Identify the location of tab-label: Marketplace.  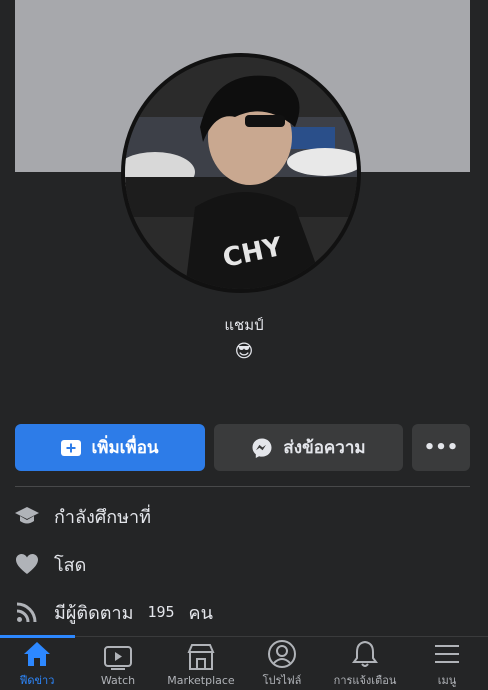
(201, 680).